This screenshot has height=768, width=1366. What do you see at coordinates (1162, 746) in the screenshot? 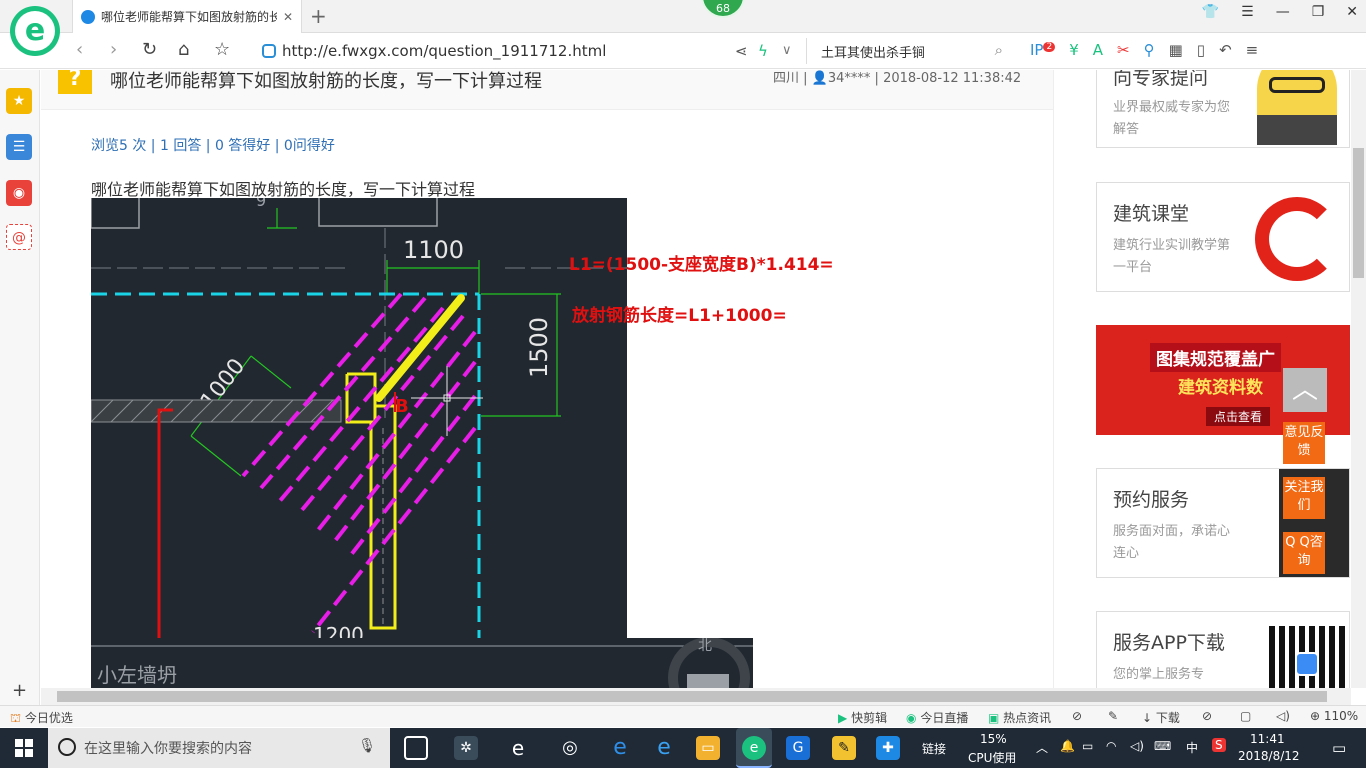
I see `keyboard-icon: ⌨` at bounding box center [1162, 746].